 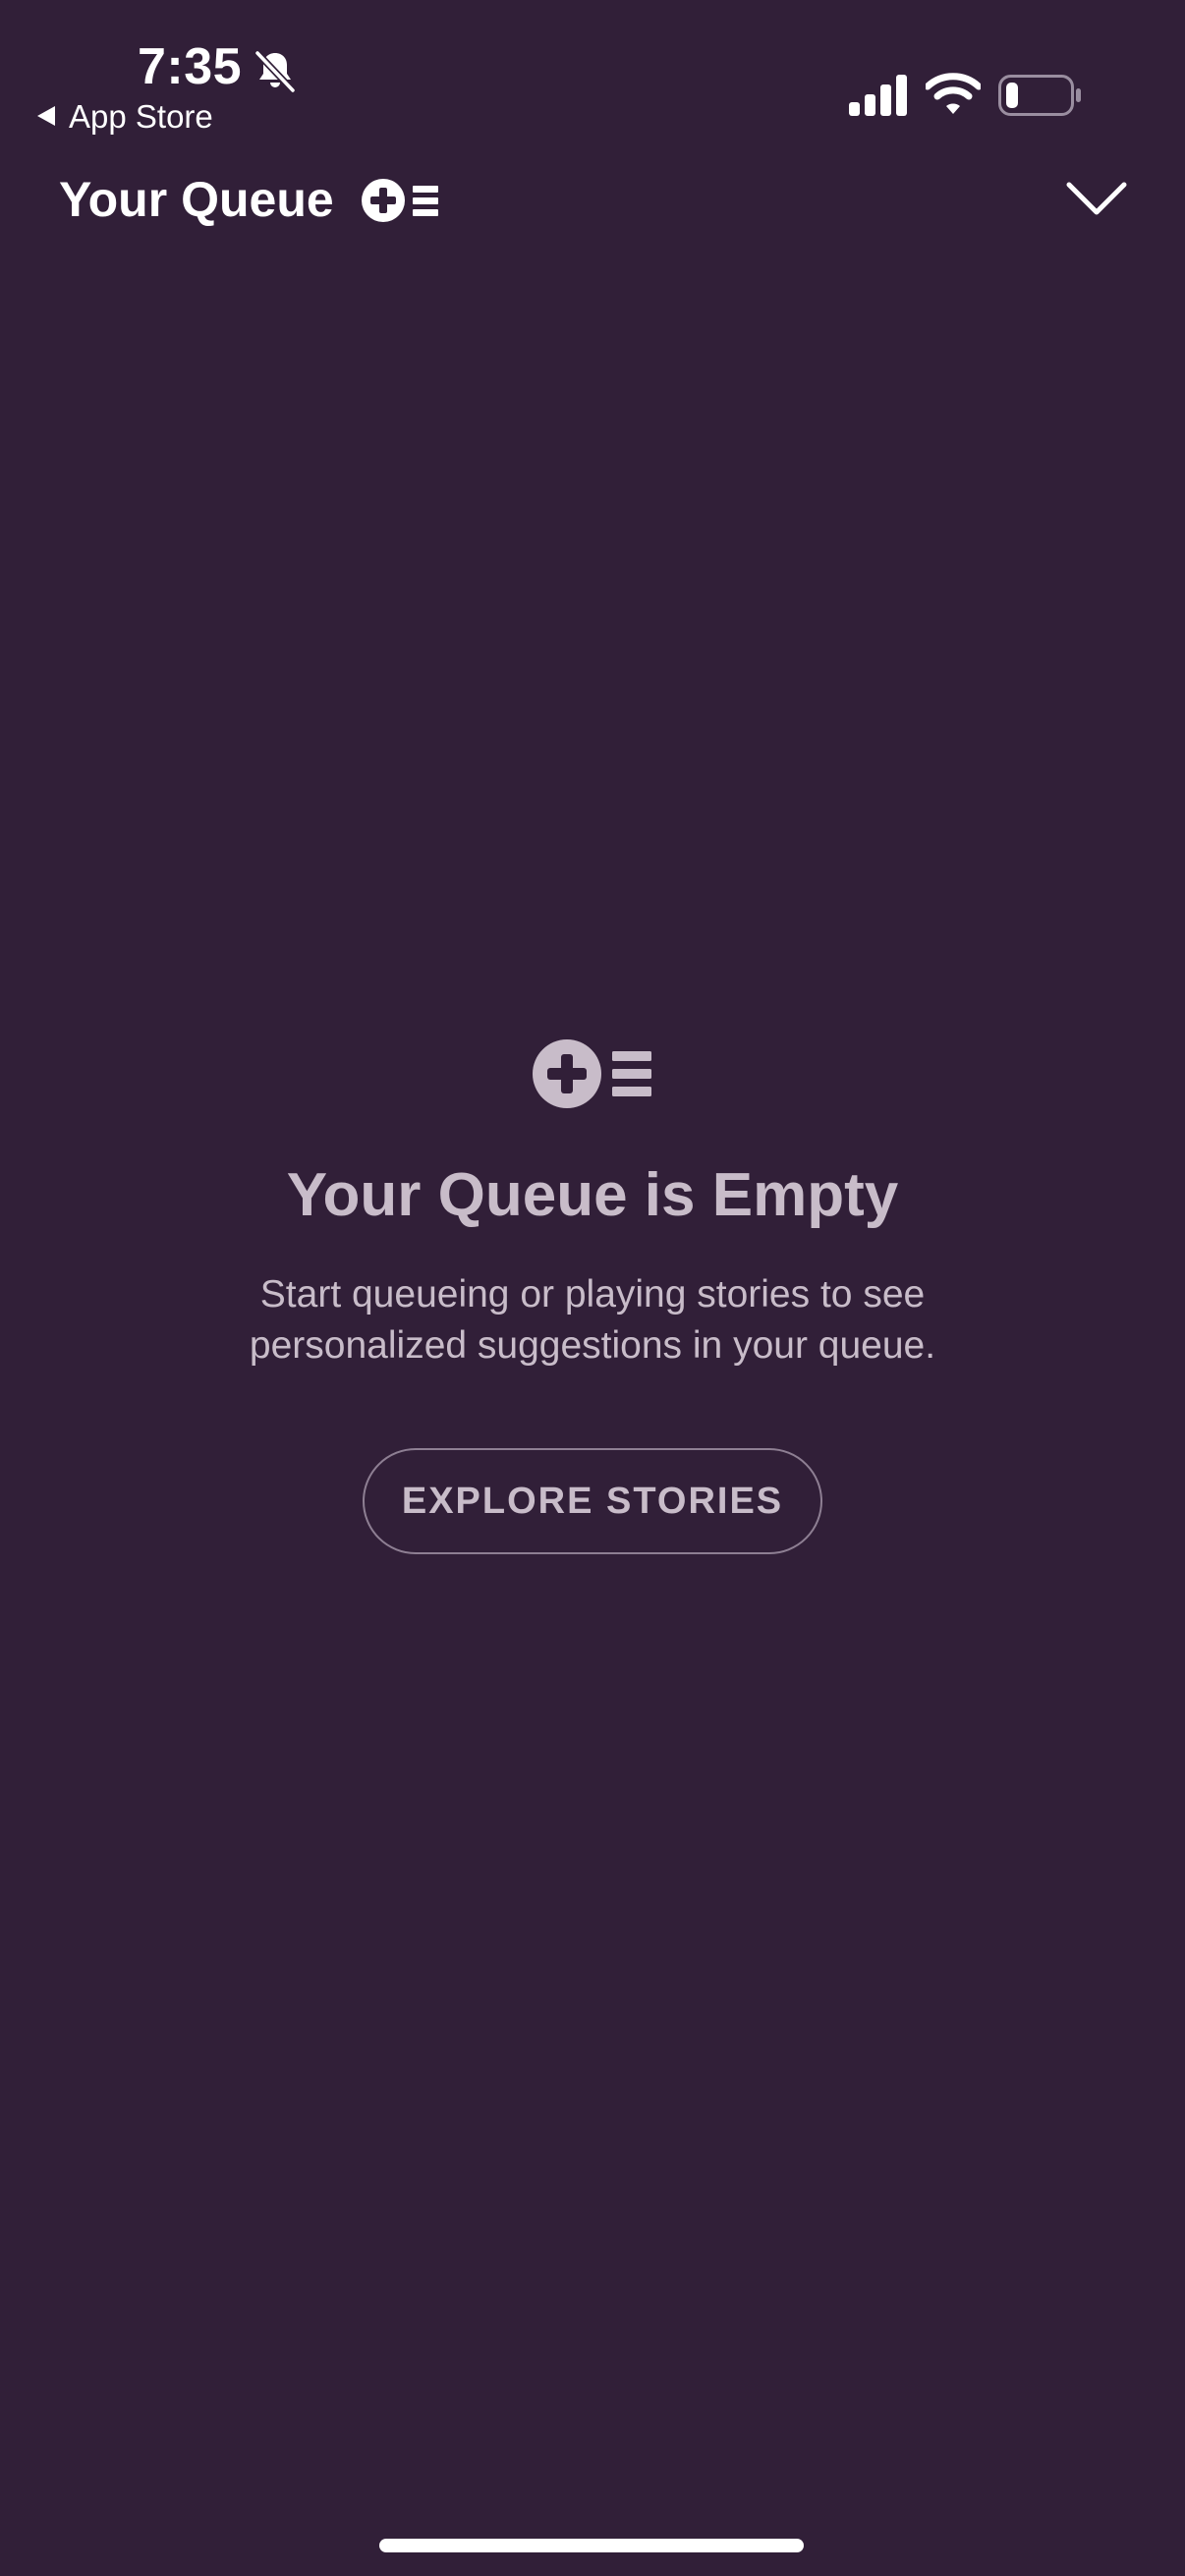 What do you see at coordinates (592, 1195) in the screenshot?
I see `empty-state-title: Your Queue is Empty` at bounding box center [592, 1195].